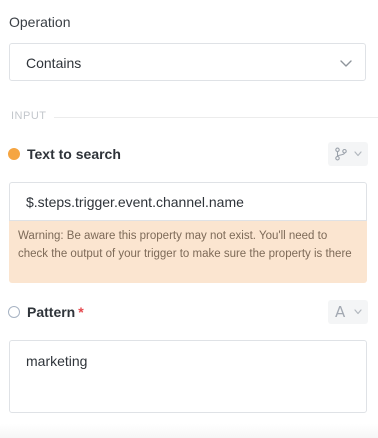 The height and width of the screenshot is (438, 378). What do you see at coordinates (216, 117) in the screenshot?
I see `section-divider` at bounding box center [216, 117].